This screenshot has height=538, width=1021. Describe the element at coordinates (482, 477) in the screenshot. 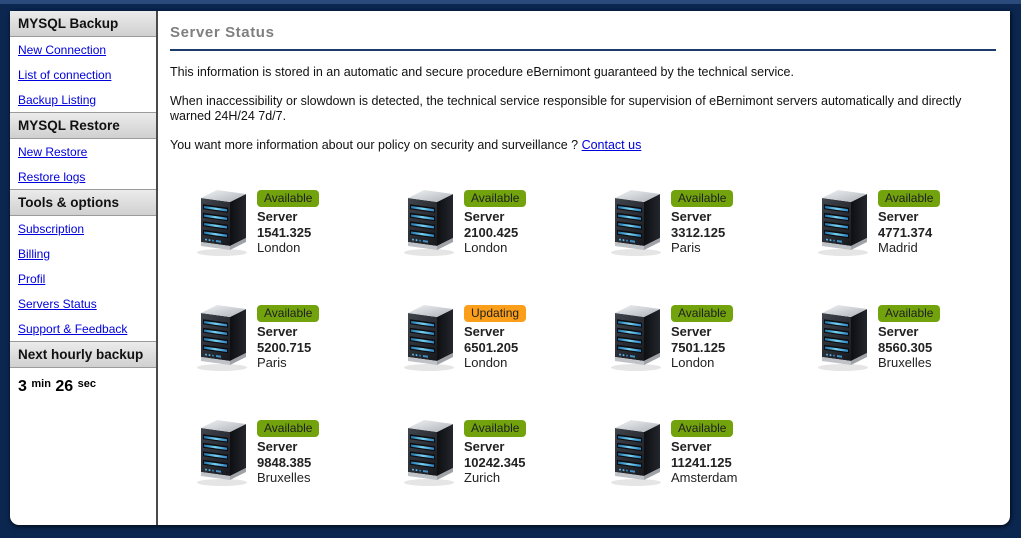

I see `server-location: Zurich` at that location.